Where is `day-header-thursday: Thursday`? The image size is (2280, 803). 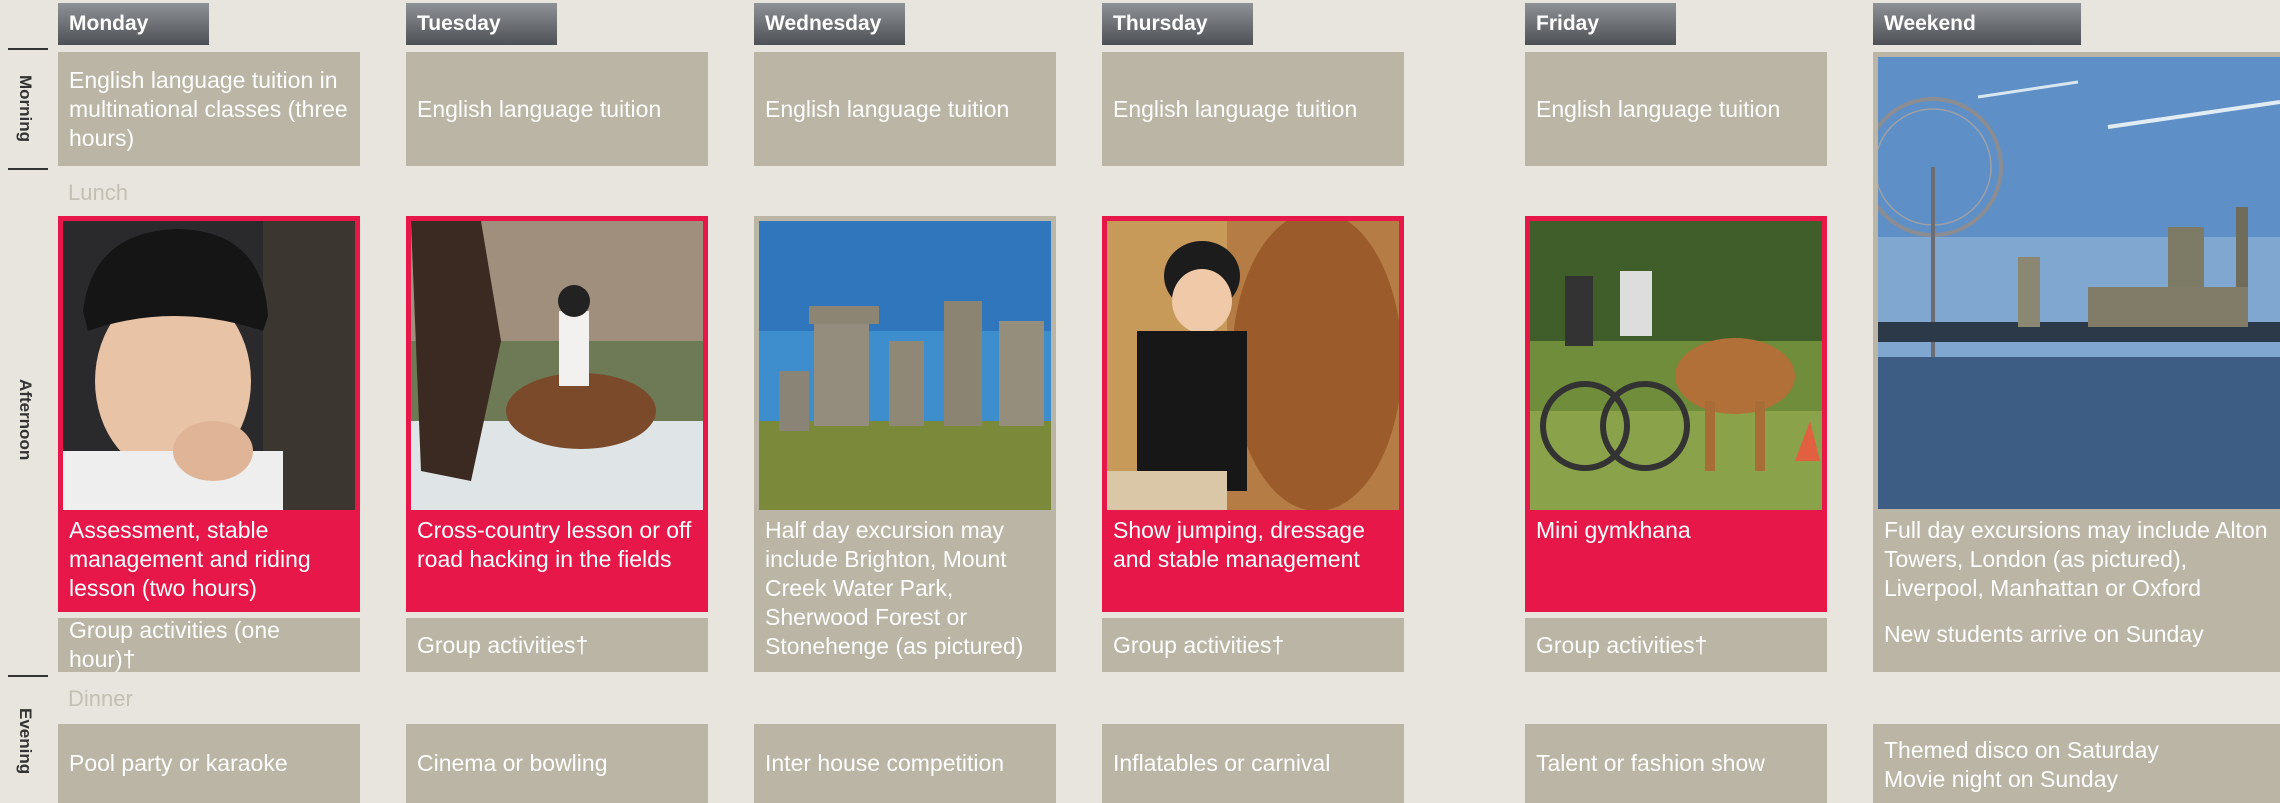 day-header-thursday: Thursday is located at coordinates (1177, 24).